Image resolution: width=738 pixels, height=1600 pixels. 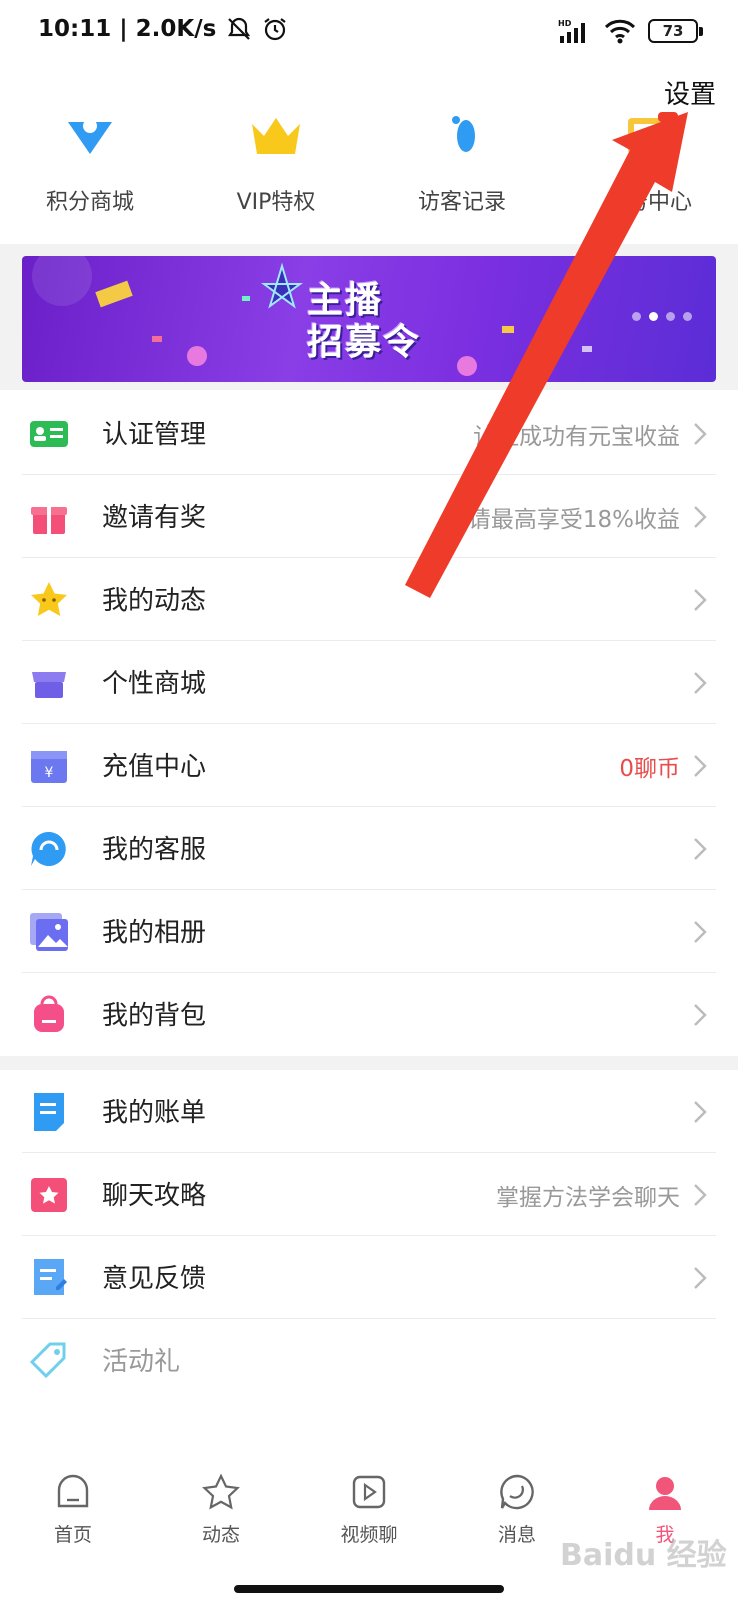 I want to click on menu-item-label: 我的客服, so click(x=154, y=850).